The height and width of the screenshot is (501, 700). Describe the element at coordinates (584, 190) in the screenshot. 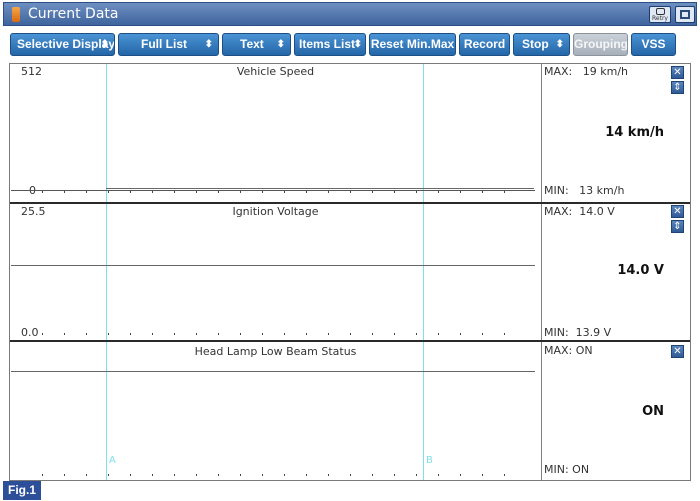

I see `speed-min-value: MIN: 13 km/h` at that location.